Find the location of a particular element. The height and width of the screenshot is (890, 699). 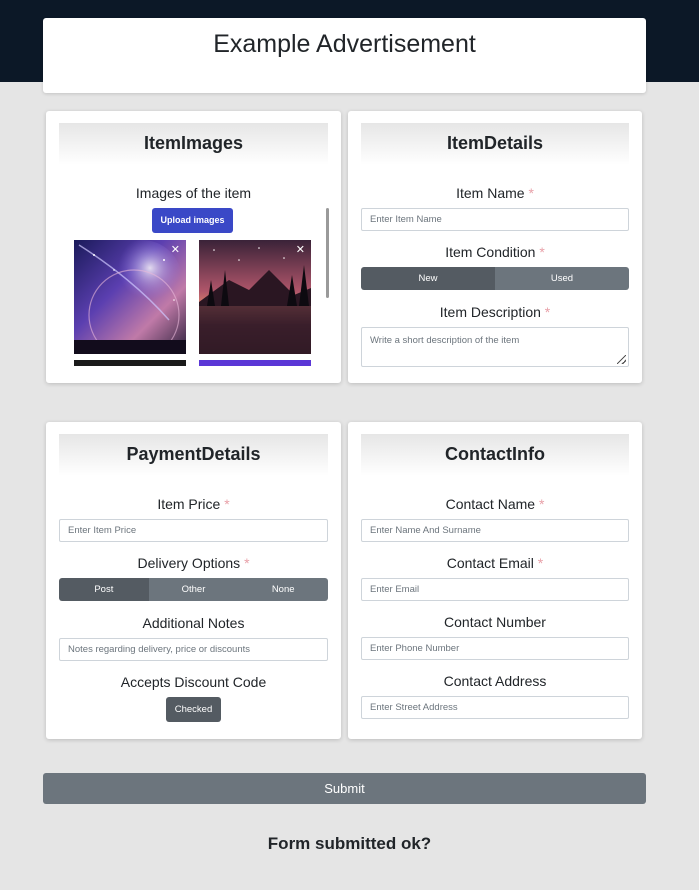

item-description-label-text: Item Description is located at coordinates (490, 312).